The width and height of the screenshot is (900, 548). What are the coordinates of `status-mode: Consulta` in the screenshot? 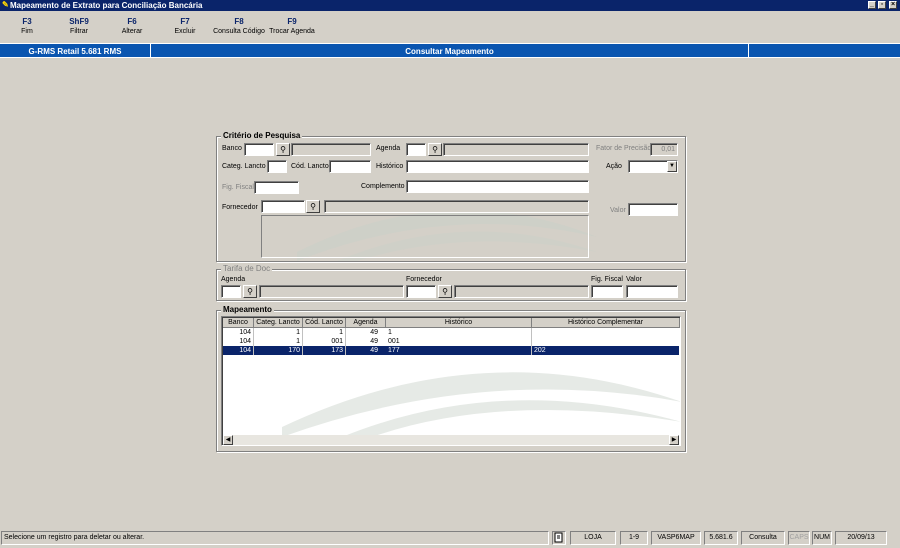 It's located at (763, 538).